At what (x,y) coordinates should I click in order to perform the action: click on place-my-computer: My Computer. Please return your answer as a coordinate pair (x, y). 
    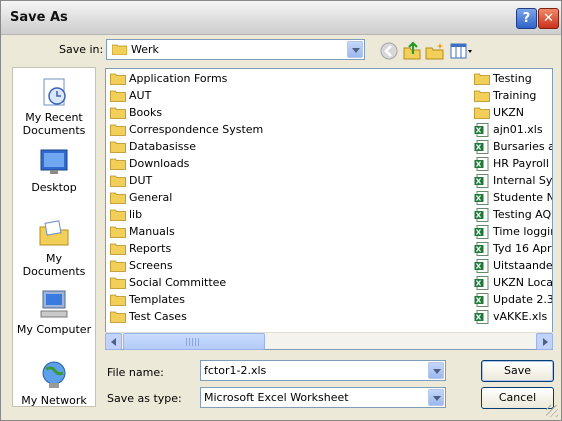
    Looking at the image, I should click on (54, 312).